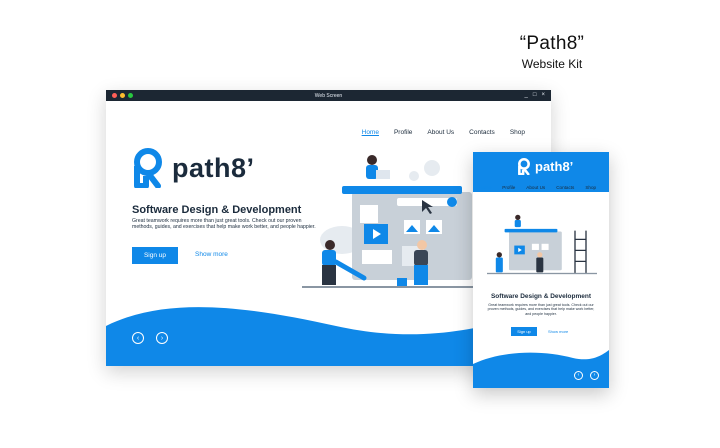  What do you see at coordinates (402, 190) in the screenshot?
I see `app-panel-header` at bounding box center [402, 190].